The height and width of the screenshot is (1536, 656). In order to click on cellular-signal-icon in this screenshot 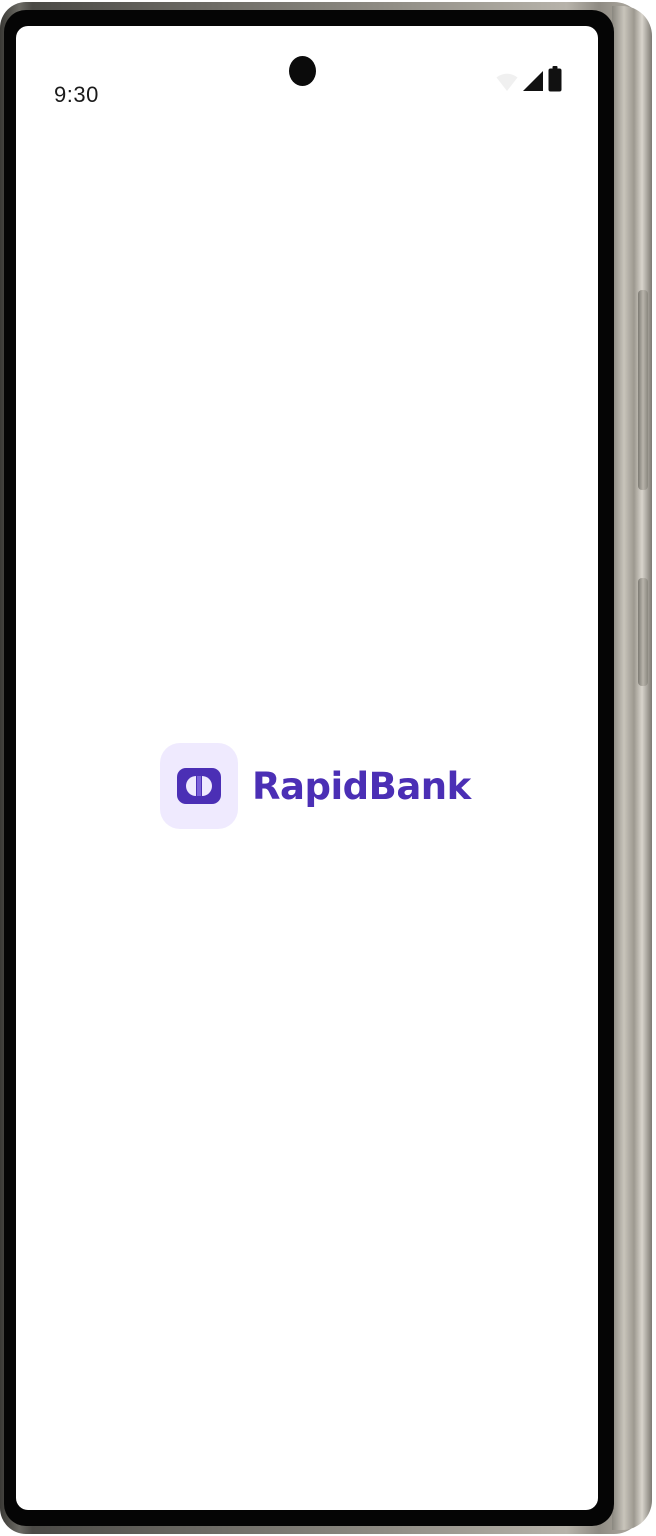, I will do `click(533, 81)`.